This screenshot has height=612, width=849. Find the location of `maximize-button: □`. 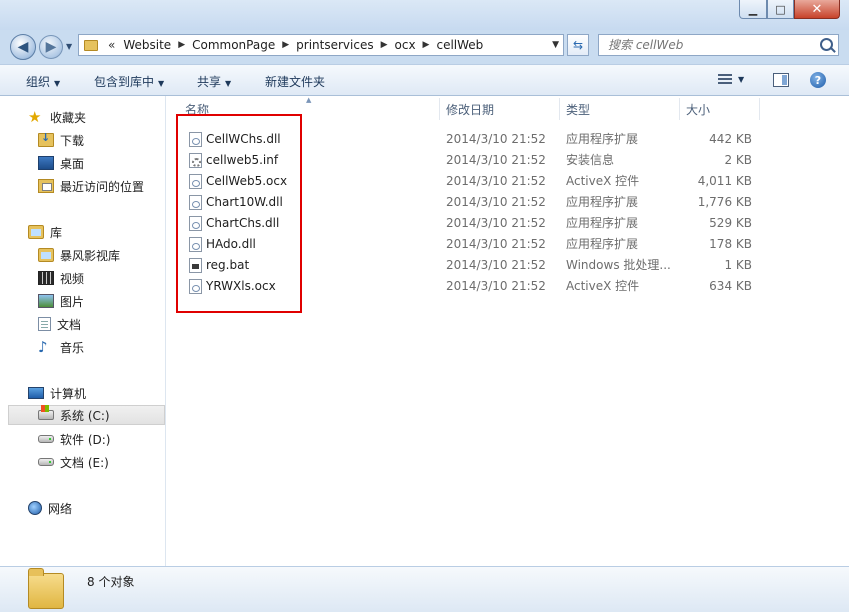

maximize-button: □ is located at coordinates (780, 9).